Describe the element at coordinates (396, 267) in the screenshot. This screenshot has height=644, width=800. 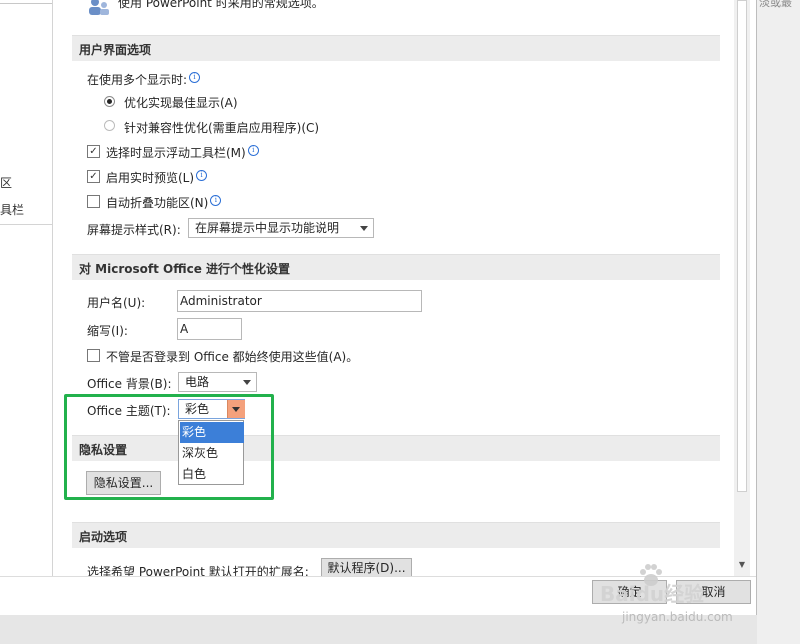
I see `section-header-personalize: 对 Microsoft Office 进行个性化设置` at that location.